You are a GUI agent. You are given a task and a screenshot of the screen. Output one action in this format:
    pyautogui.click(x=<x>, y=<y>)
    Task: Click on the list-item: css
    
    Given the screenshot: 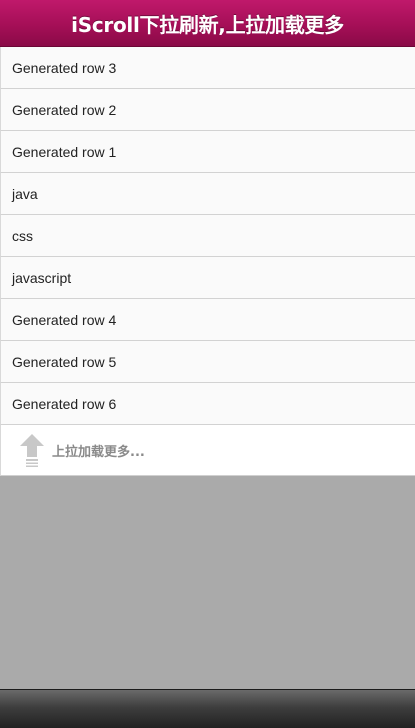 What is the action you would take?
    pyautogui.click(x=207, y=236)
    